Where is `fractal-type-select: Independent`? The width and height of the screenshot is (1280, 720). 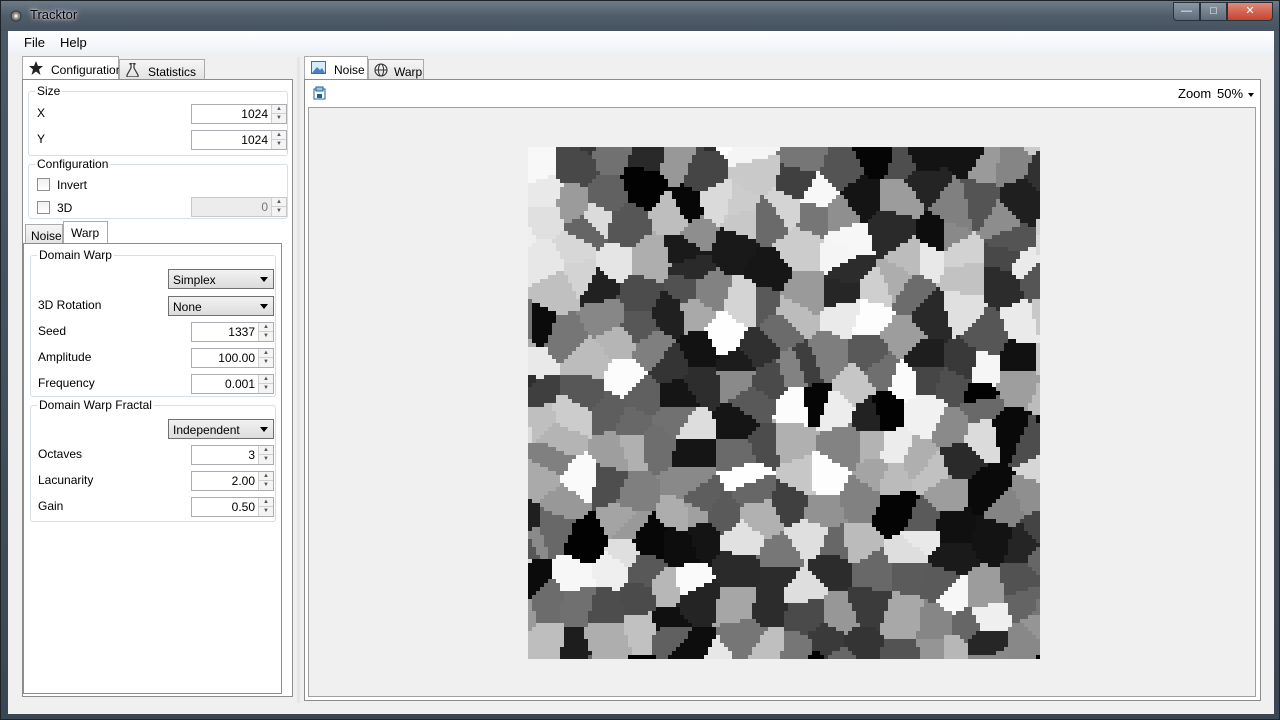
fractal-type-select: Independent is located at coordinates (221, 429).